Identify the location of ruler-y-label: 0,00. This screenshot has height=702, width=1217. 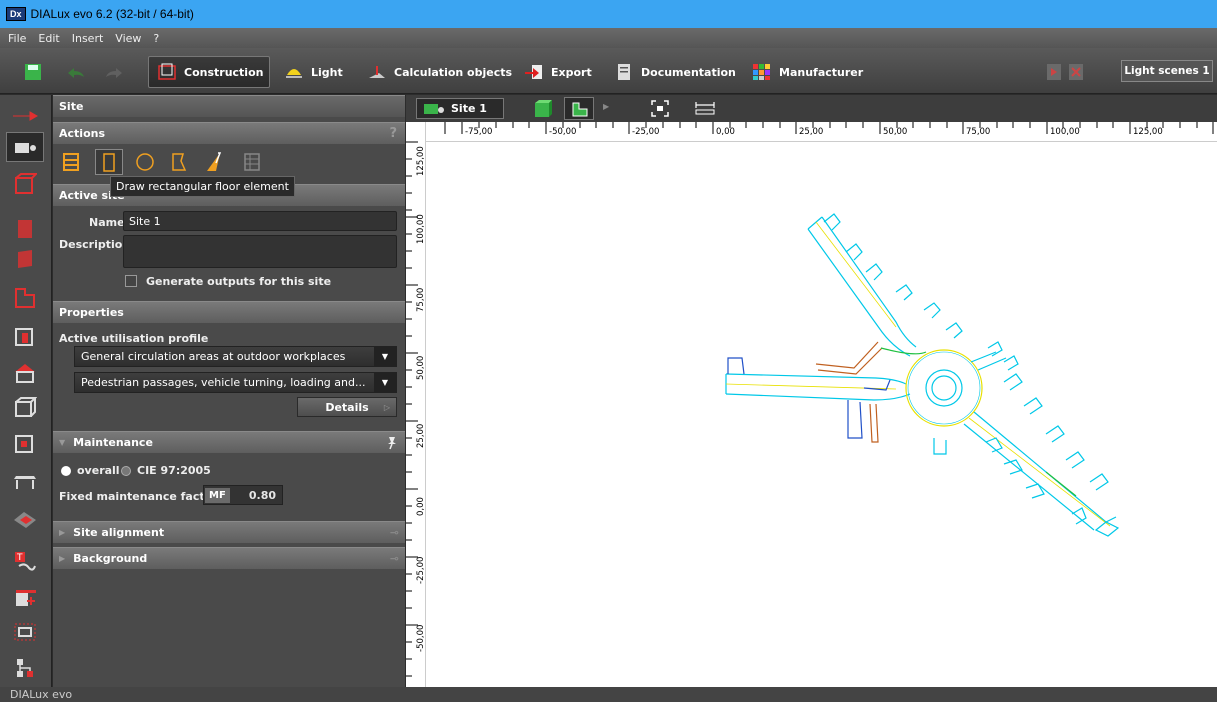
(421, 506).